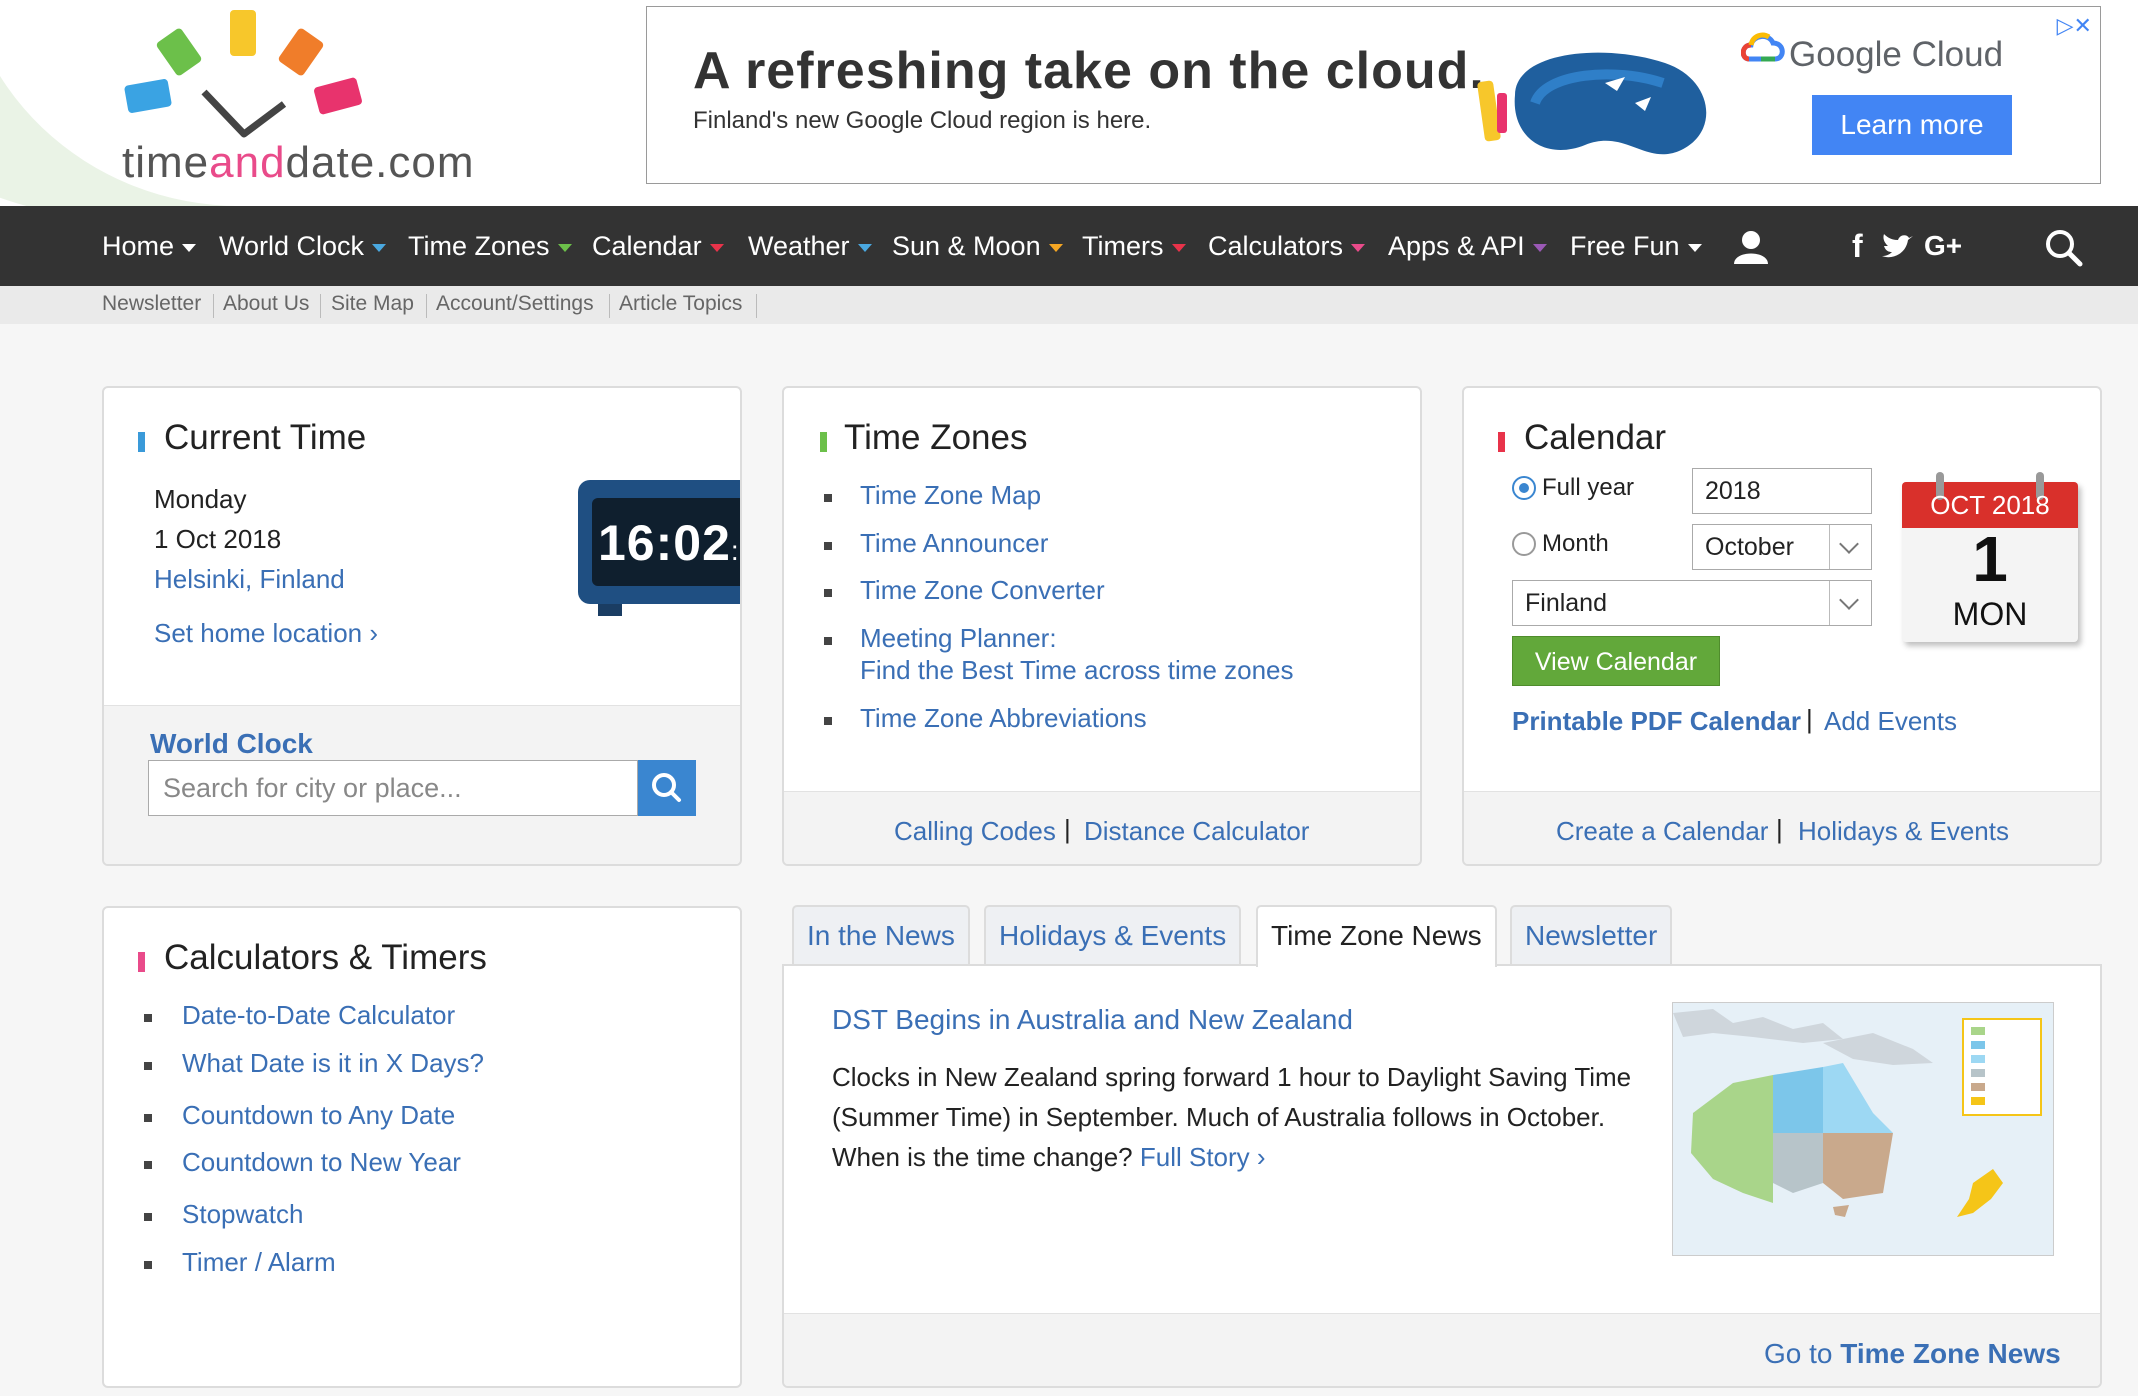 The height and width of the screenshot is (1396, 2138). I want to click on twitter-icon, so click(1897, 248).